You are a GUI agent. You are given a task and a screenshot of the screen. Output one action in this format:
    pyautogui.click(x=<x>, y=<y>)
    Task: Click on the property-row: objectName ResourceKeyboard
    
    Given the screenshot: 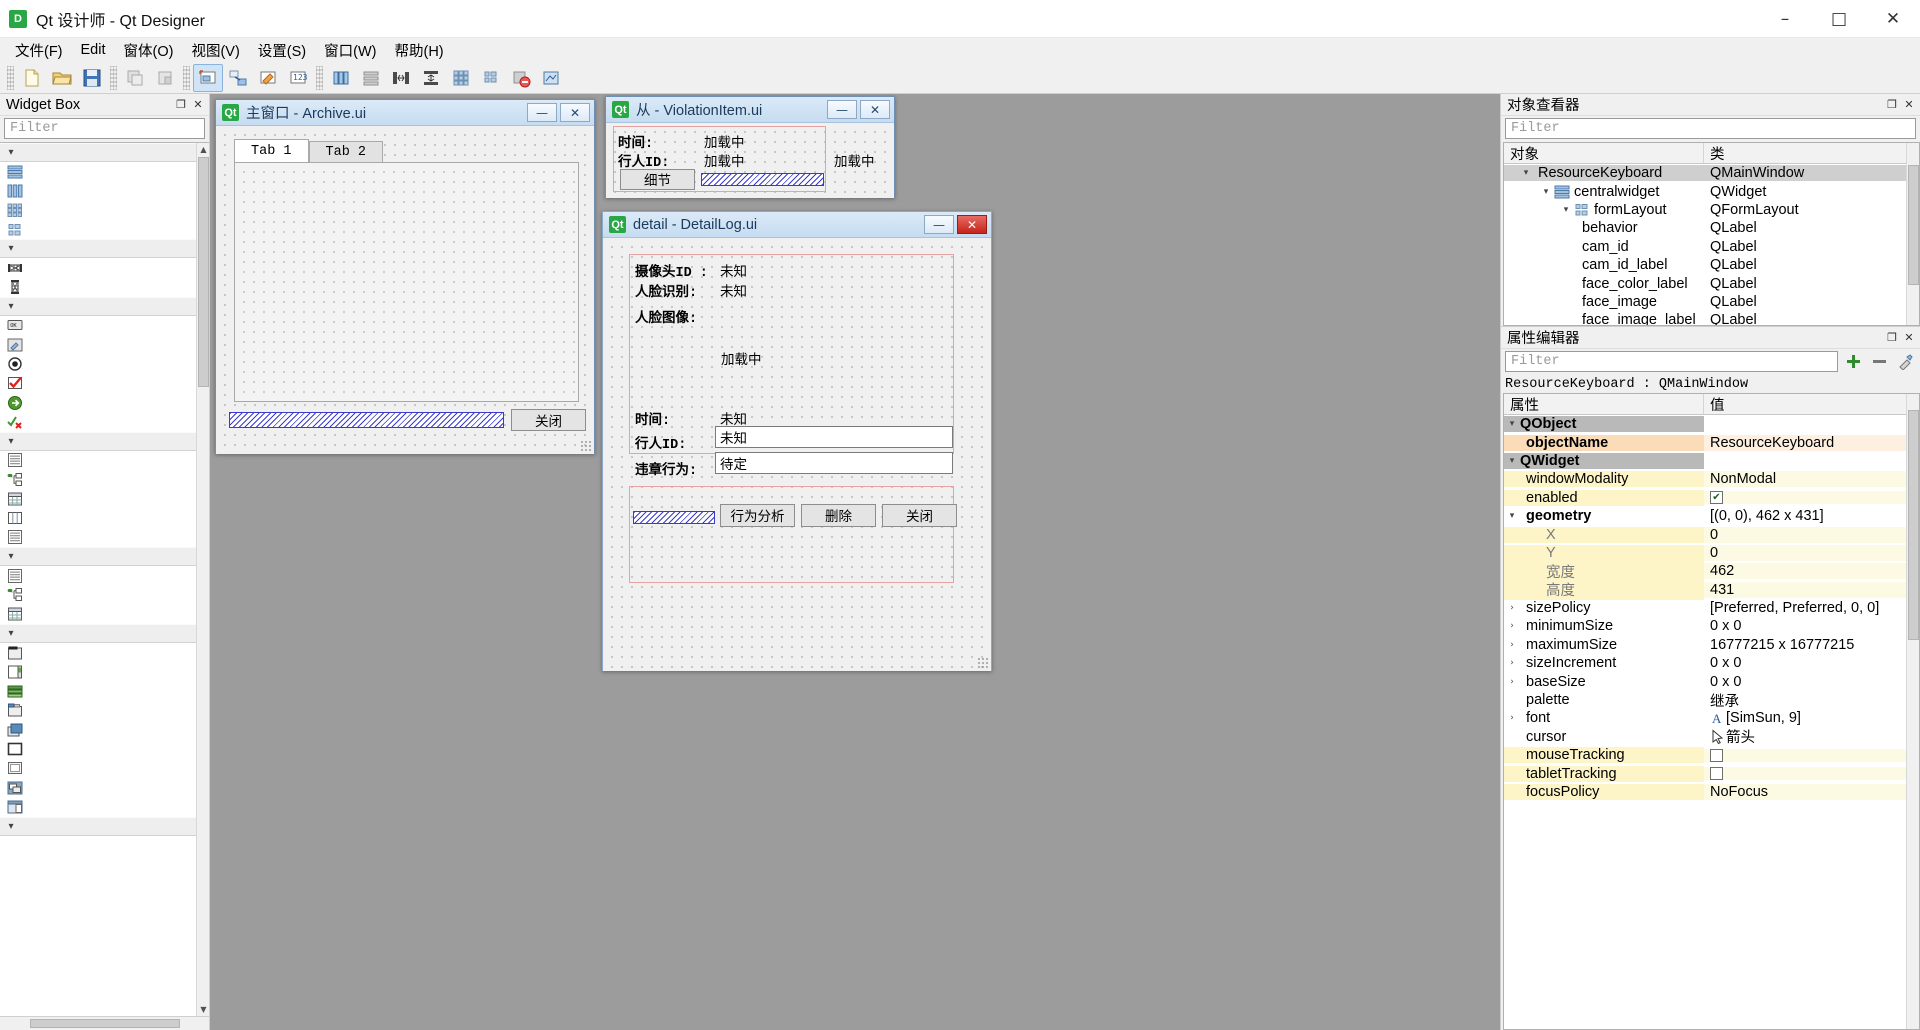 What is the action you would take?
    pyautogui.click(x=1711, y=442)
    